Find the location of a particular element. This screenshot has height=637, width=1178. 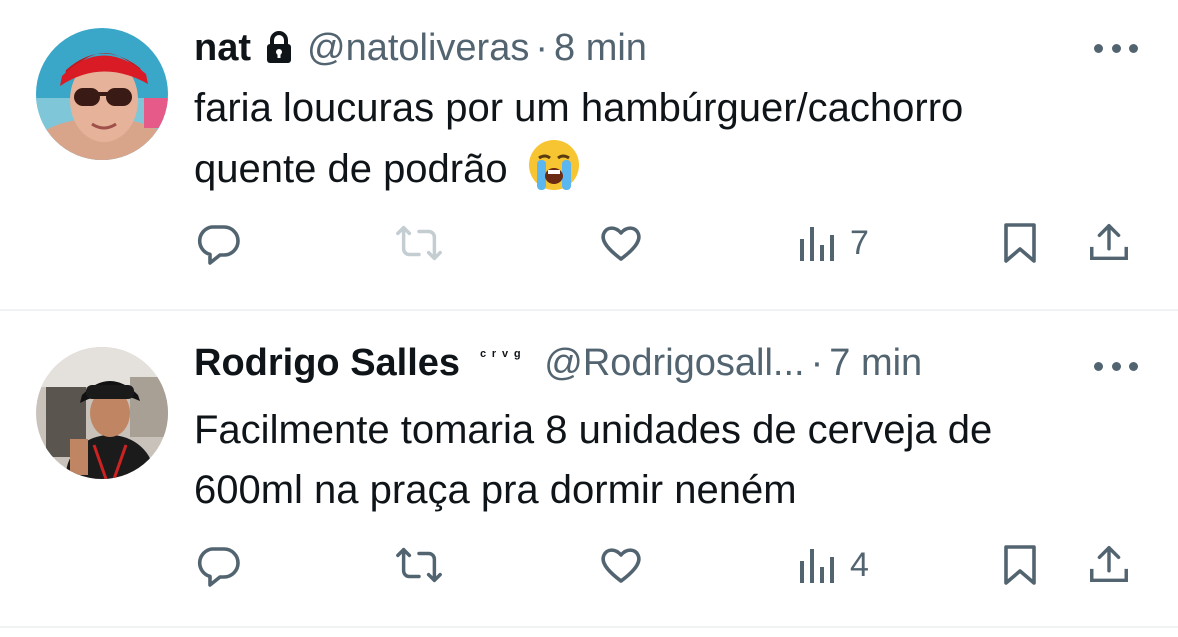

views-button: 7 is located at coordinates (833, 243).